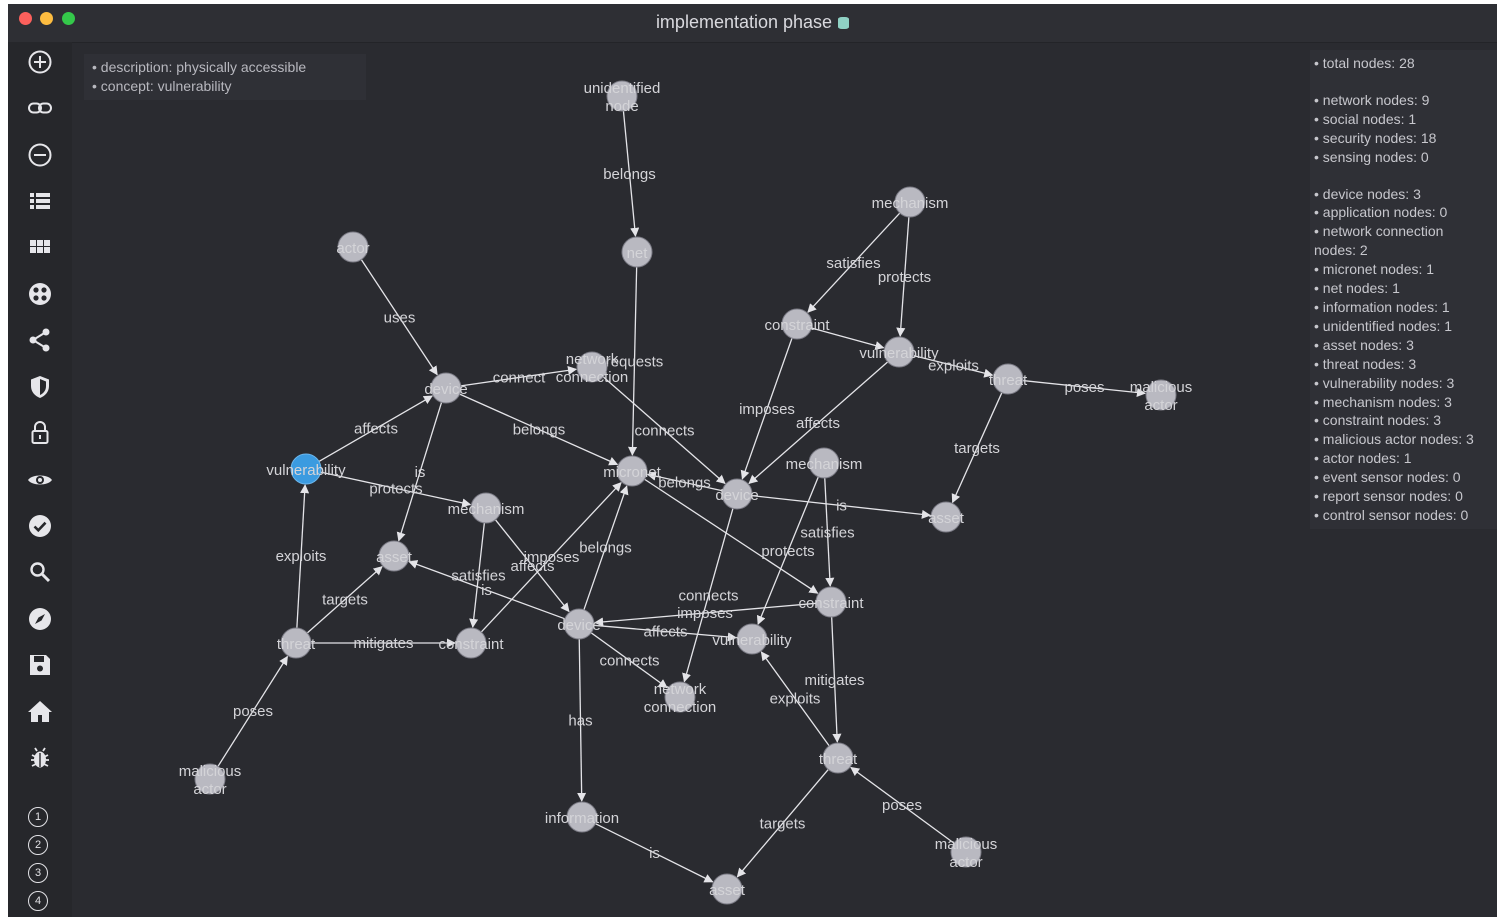 The width and height of the screenshot is (1497, 917). I want to click on stat-vulnerability-nodes: • vulnerability nodes: 3, so click(1384, 382).